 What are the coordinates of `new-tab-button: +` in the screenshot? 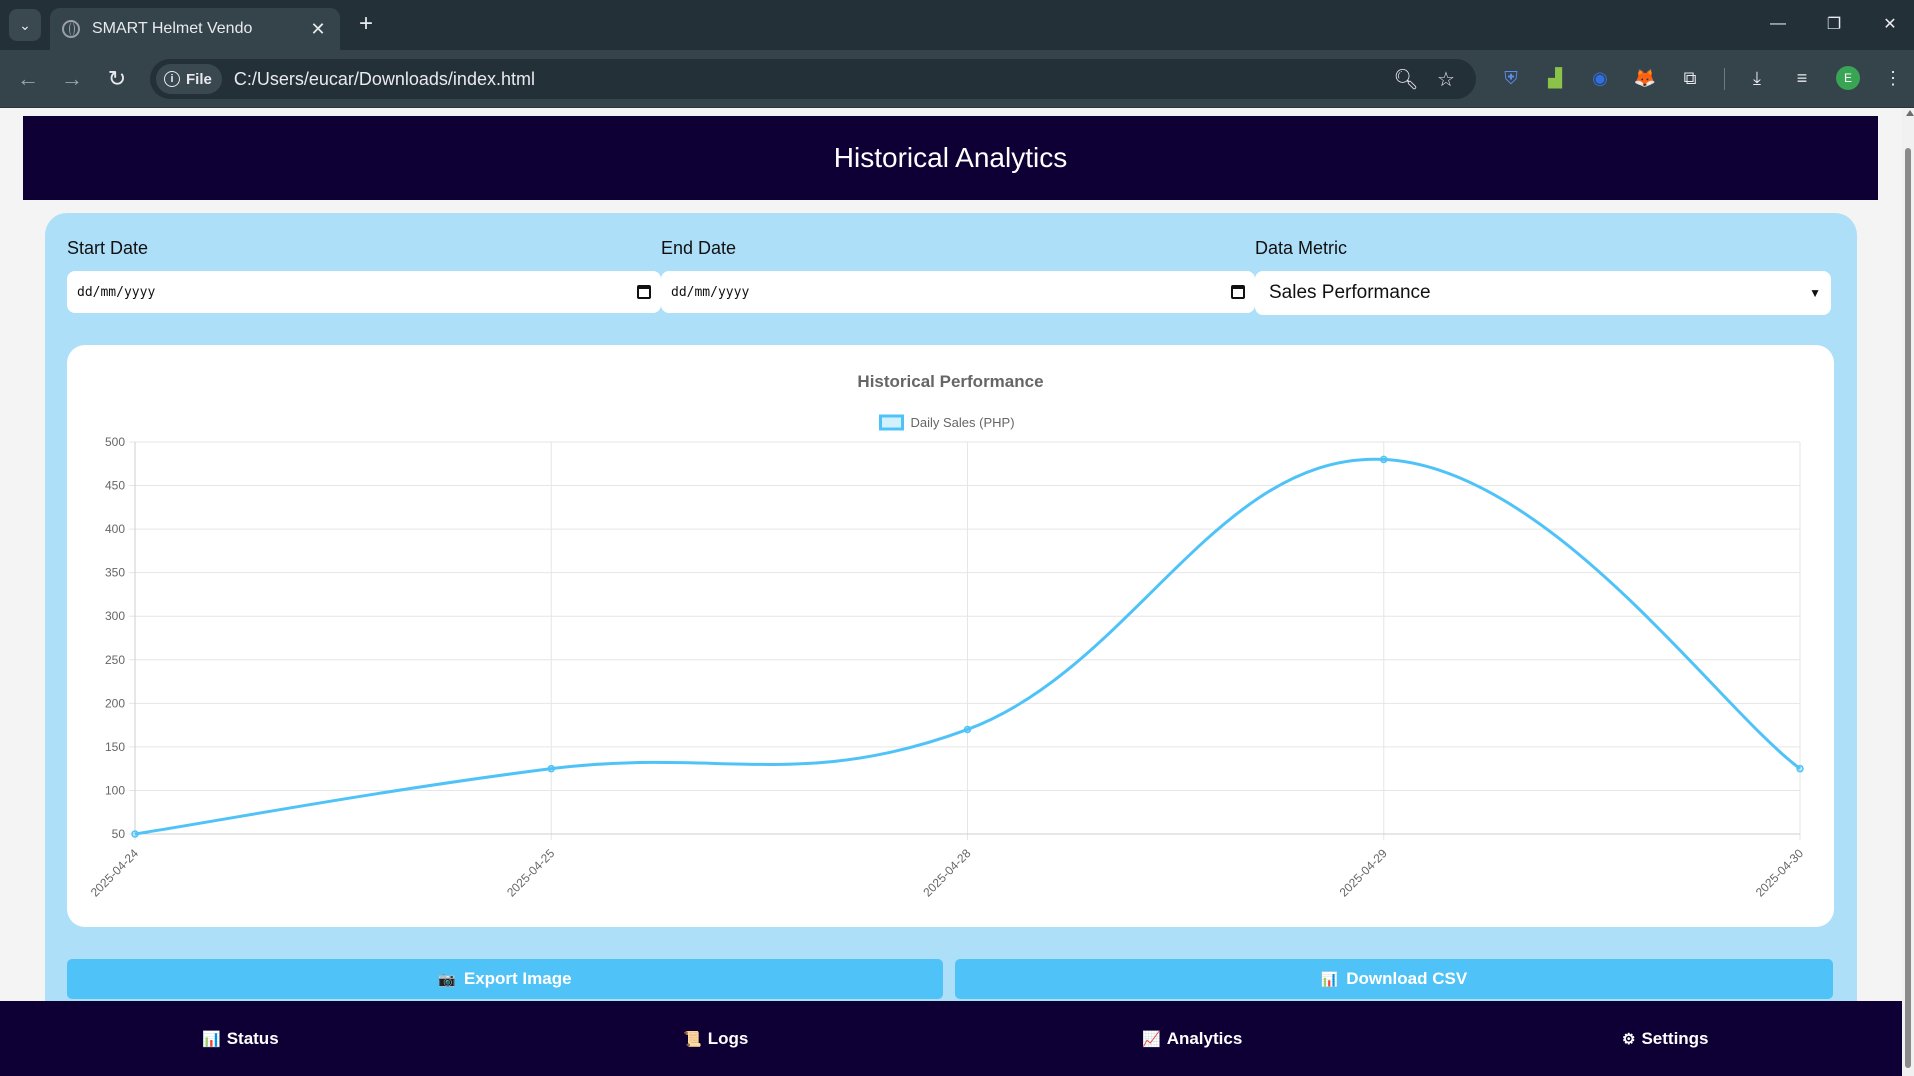 It's located at (366, 24).